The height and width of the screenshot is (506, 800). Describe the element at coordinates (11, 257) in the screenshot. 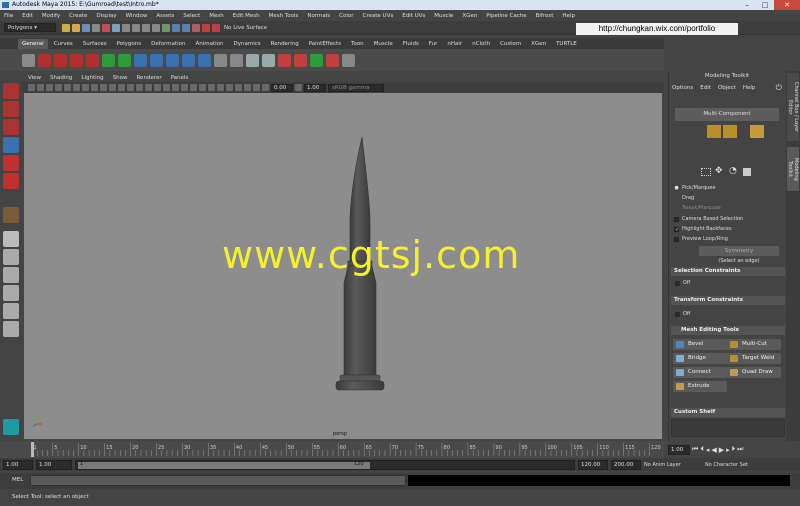

I see `layout-four-icon` at that location.